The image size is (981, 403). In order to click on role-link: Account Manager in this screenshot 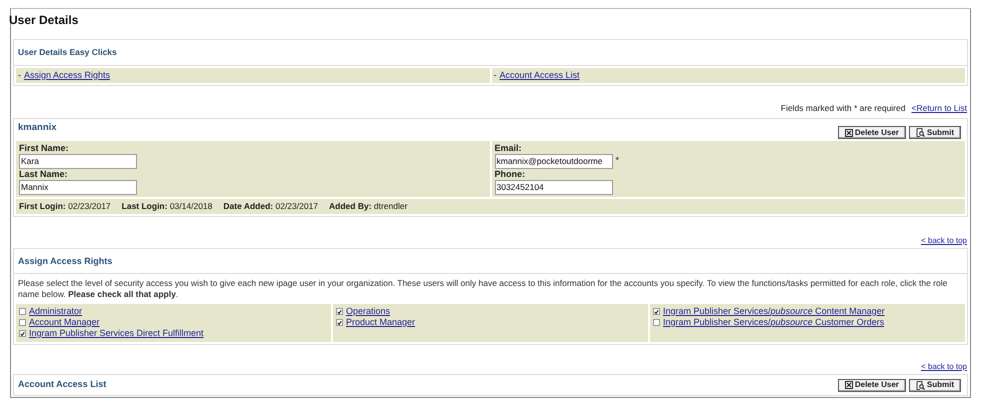, I will do `click(64, 323)`.